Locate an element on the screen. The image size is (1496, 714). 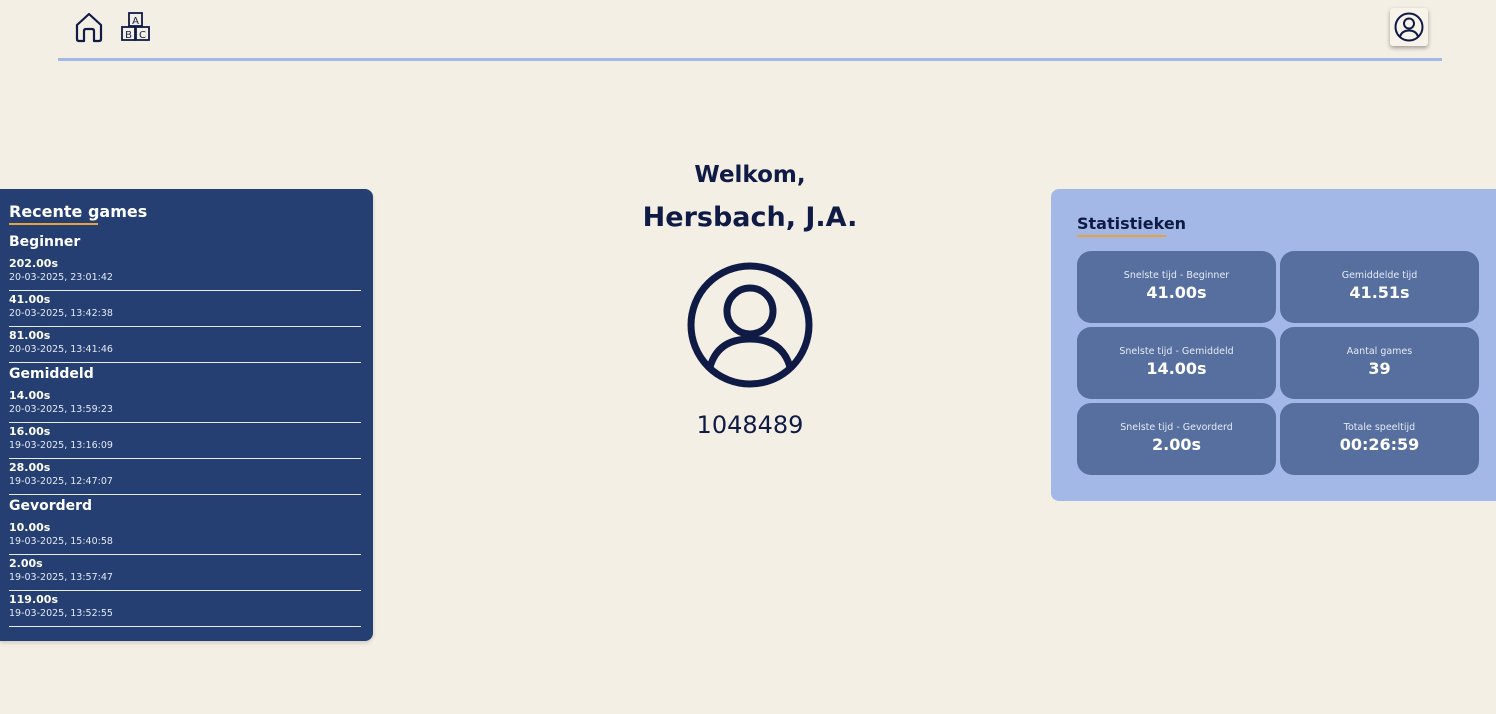
stat-value: 41.51s is located at coordinates (1379, 292).